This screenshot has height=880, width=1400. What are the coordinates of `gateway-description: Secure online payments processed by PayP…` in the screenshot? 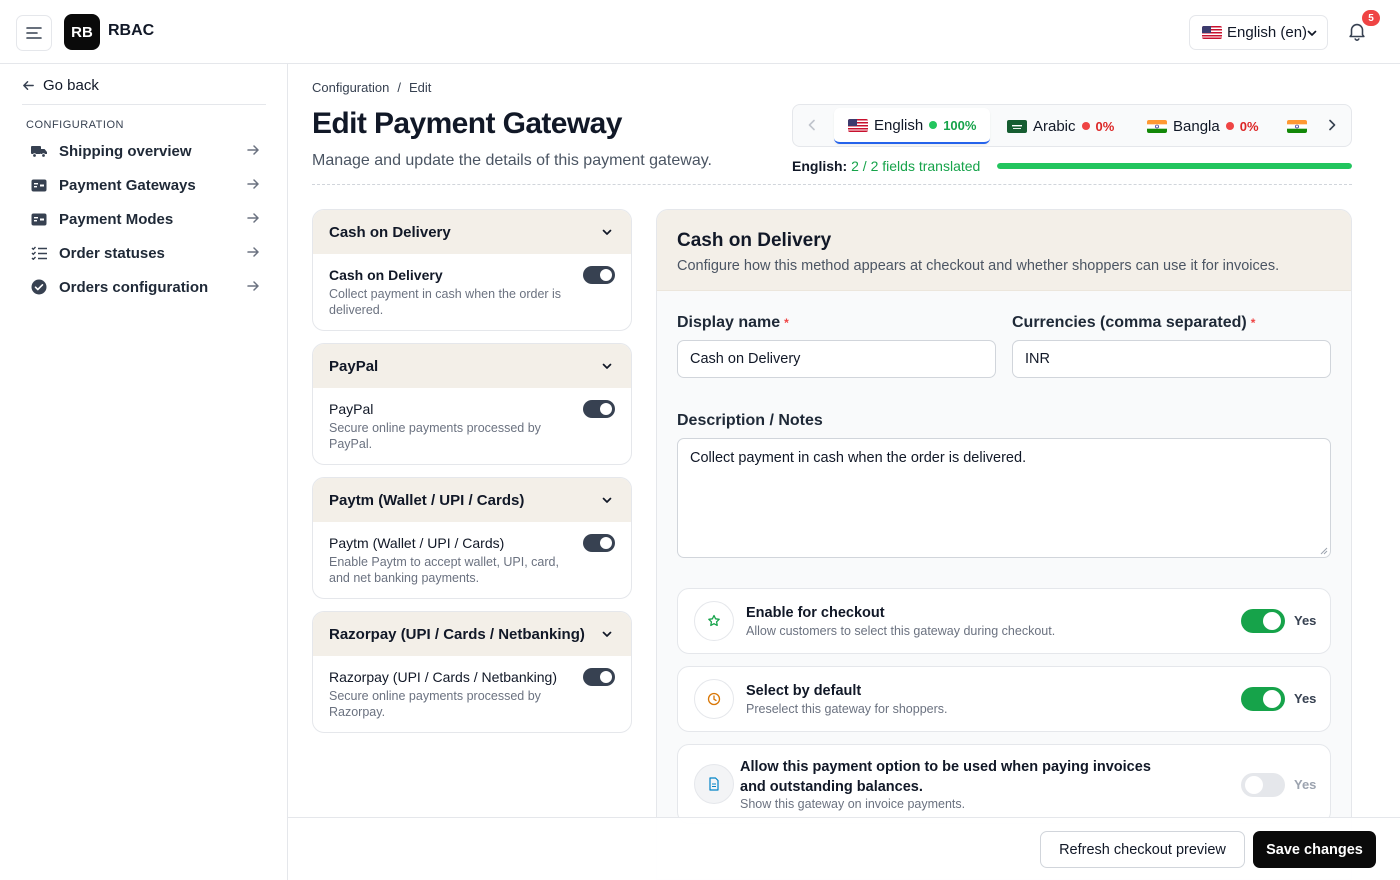 It's located at (435, 436).